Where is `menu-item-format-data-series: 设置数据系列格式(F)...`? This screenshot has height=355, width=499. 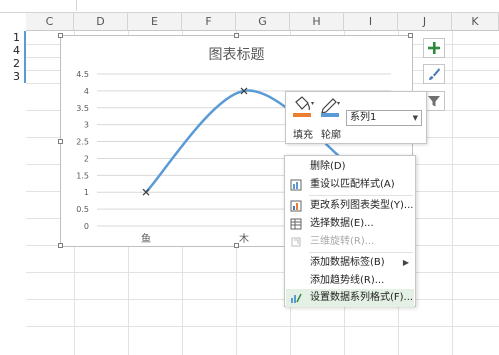
menu-item-format-data-series: 设置数据系列格式(F)... is located at coordinates (350, 298).